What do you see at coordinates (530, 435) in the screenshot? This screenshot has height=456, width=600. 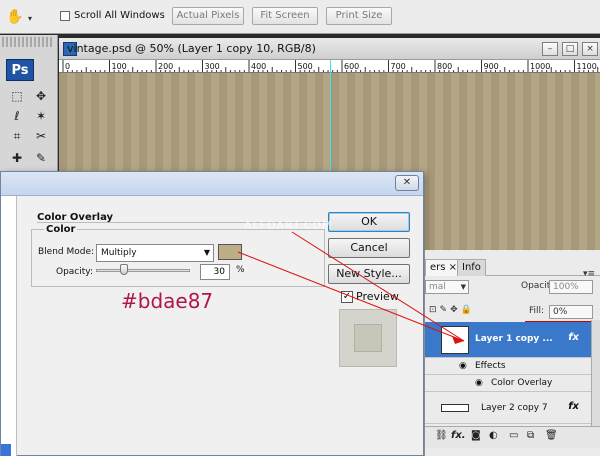 I see `new-layer-icon: ⧉` at bounding box center [530, 435].